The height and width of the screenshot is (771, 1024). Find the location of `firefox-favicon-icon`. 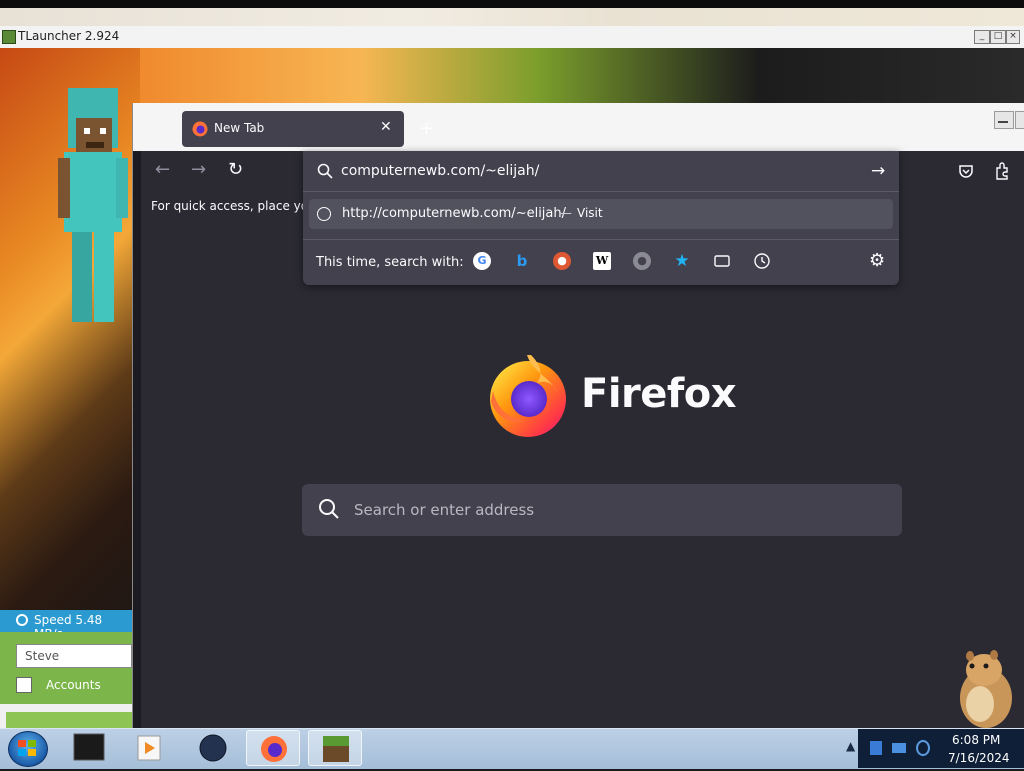

firefox-favicon-icon is located at coordinates (200, 129).